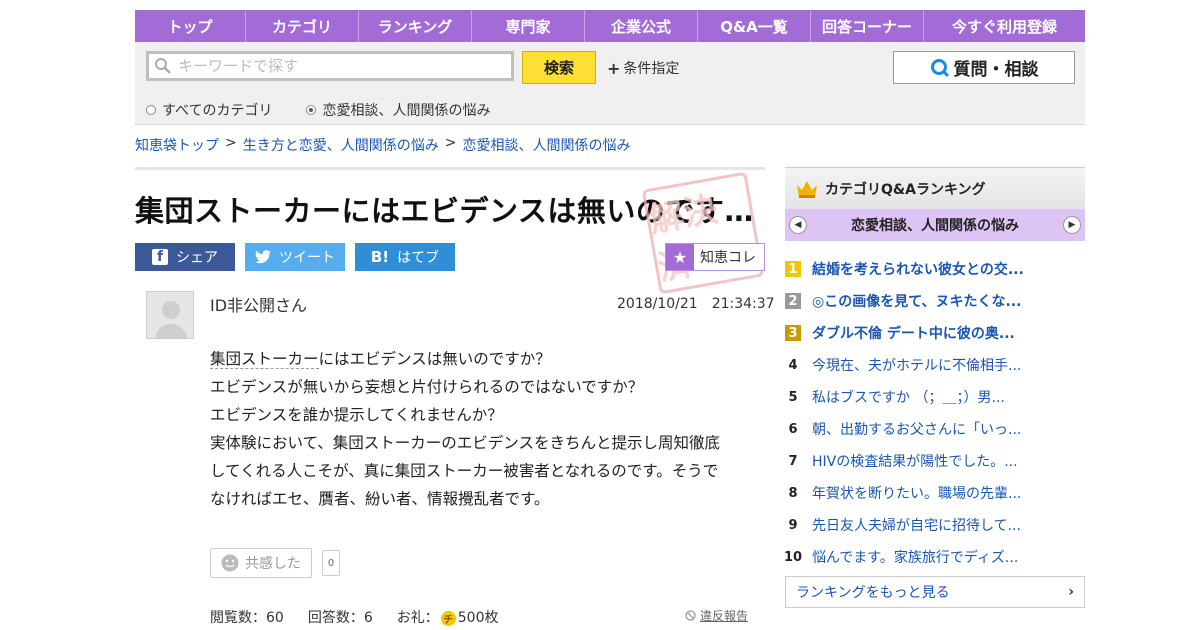  What do you see at coordinates (793, 269) in the screenshot?
I see `rank-number: 1` at bounding box center [793, 269].